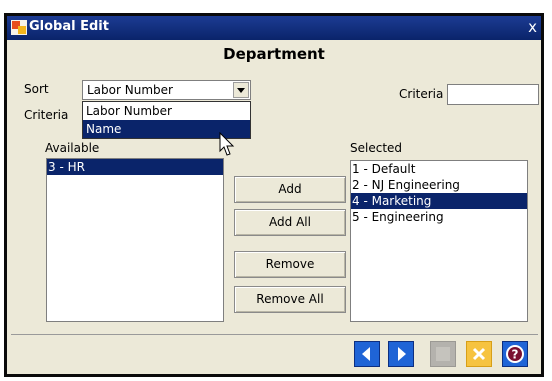  Describe the element at coordinates (36, 89) in the screenshot. I see `sort-label: Sort` at that location.